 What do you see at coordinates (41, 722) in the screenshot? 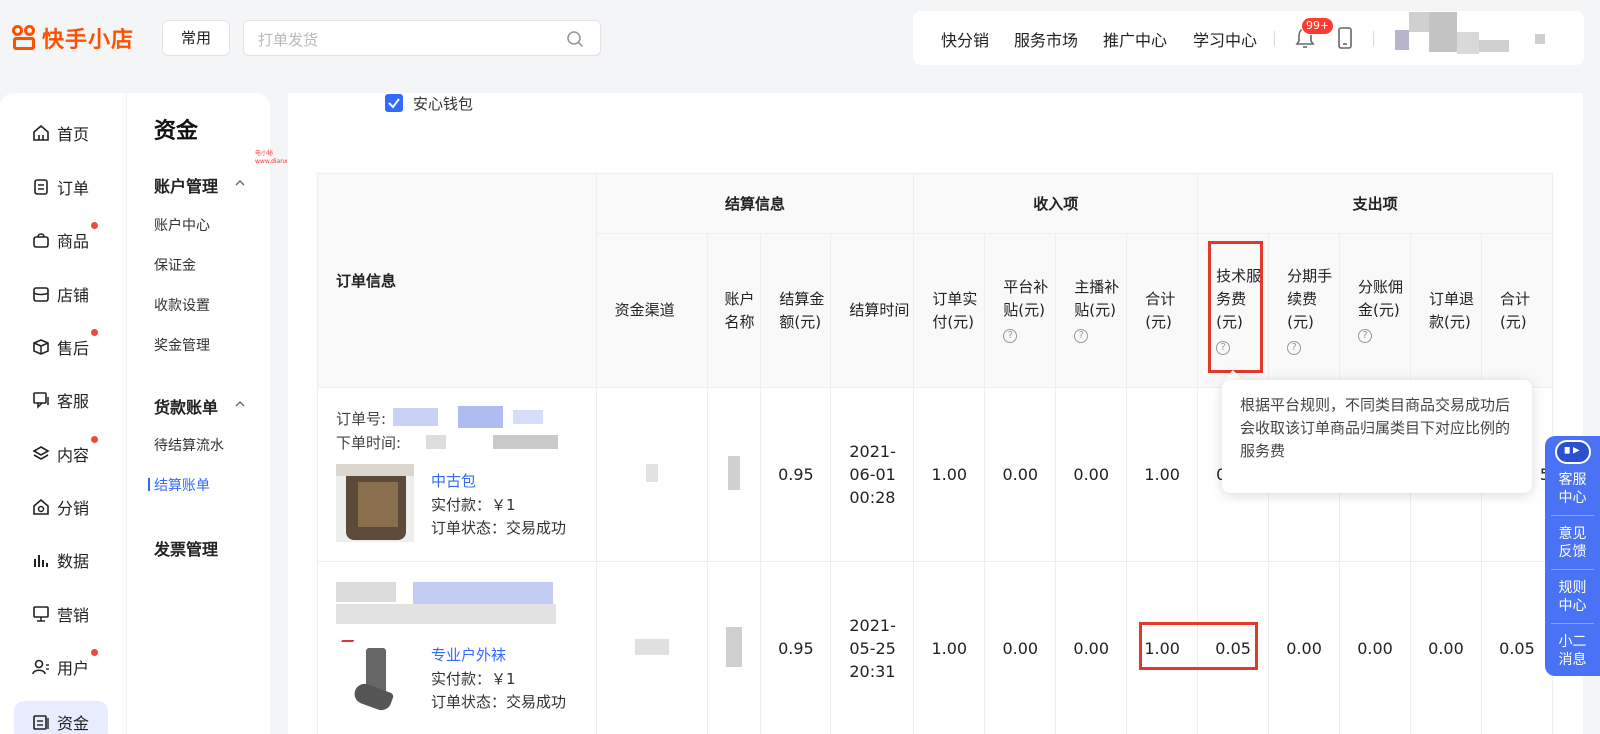
I see `funds-icon` at bounding box center [41, 722].